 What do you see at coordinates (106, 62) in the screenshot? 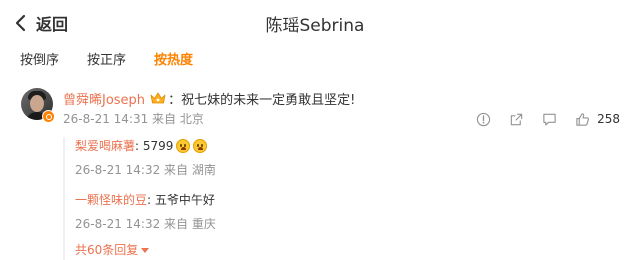
I see `tab-forward-order: 按正序` at bounding box center [106, 62].